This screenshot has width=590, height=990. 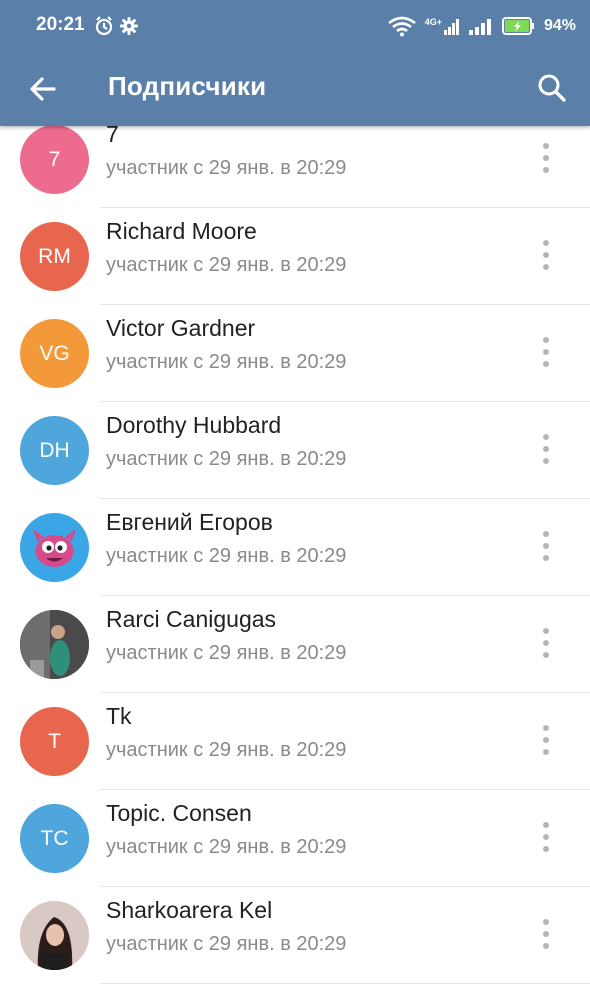 What do you see at coordinates (104, 26) in the screenshot?
I see `alarm-icon` at bounding box center [104, 26].